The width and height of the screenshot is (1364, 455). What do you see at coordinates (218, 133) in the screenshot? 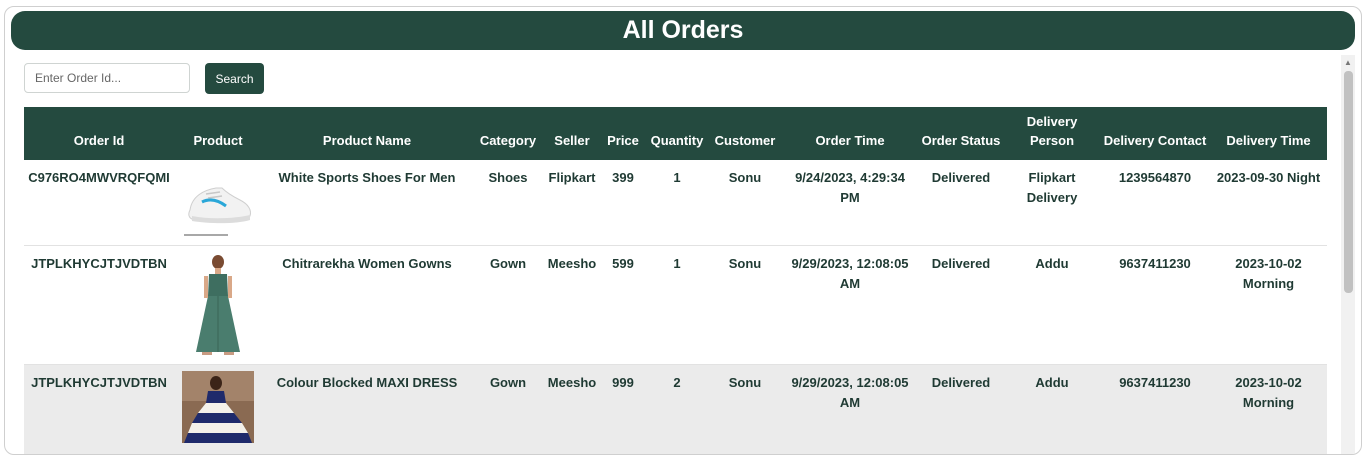
I see `header-product: Product` at bounding box center [218, 133].